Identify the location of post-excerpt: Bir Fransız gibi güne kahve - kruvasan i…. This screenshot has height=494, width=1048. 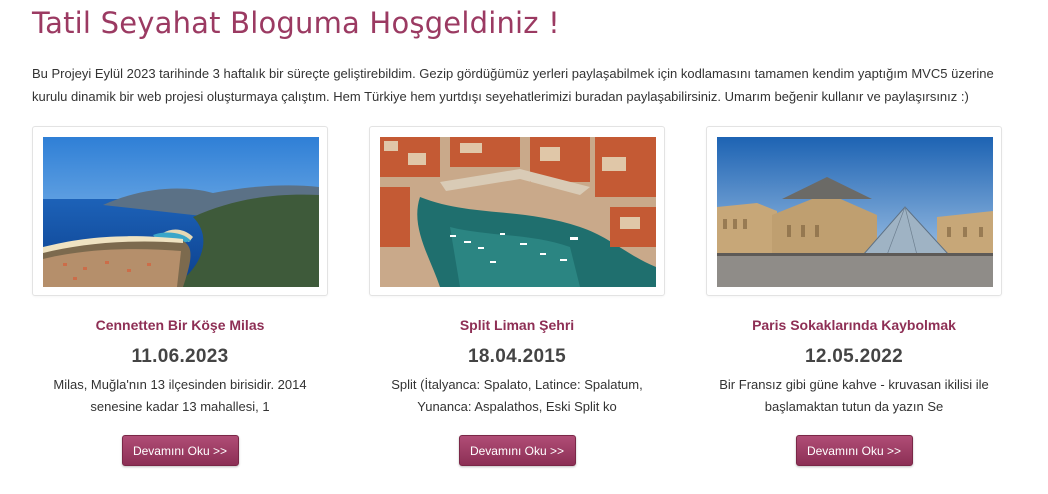
(854, 395).